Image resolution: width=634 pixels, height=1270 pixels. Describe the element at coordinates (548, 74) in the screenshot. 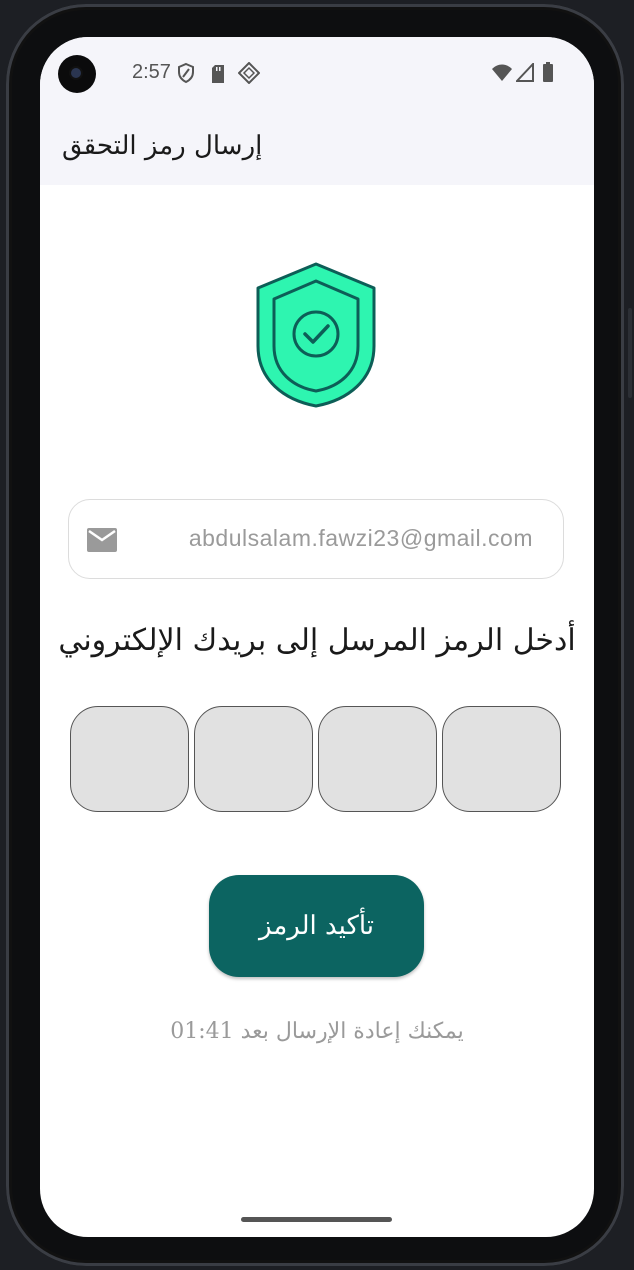

I see `battery-icon` at that location.